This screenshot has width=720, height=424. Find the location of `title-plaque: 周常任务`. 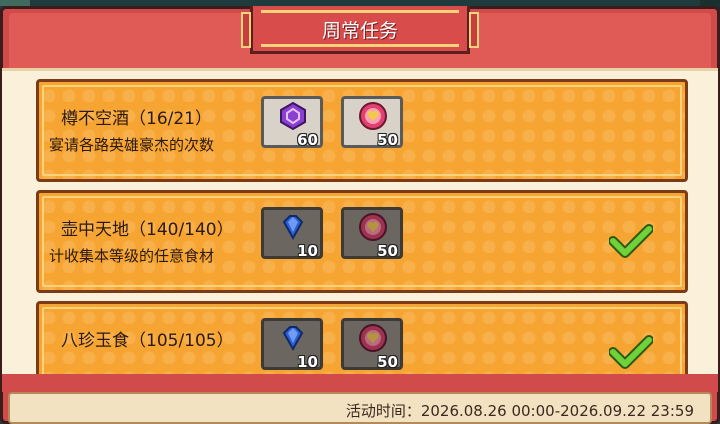

title-plaque: 周常任务 is located at coordinates (360, 30).